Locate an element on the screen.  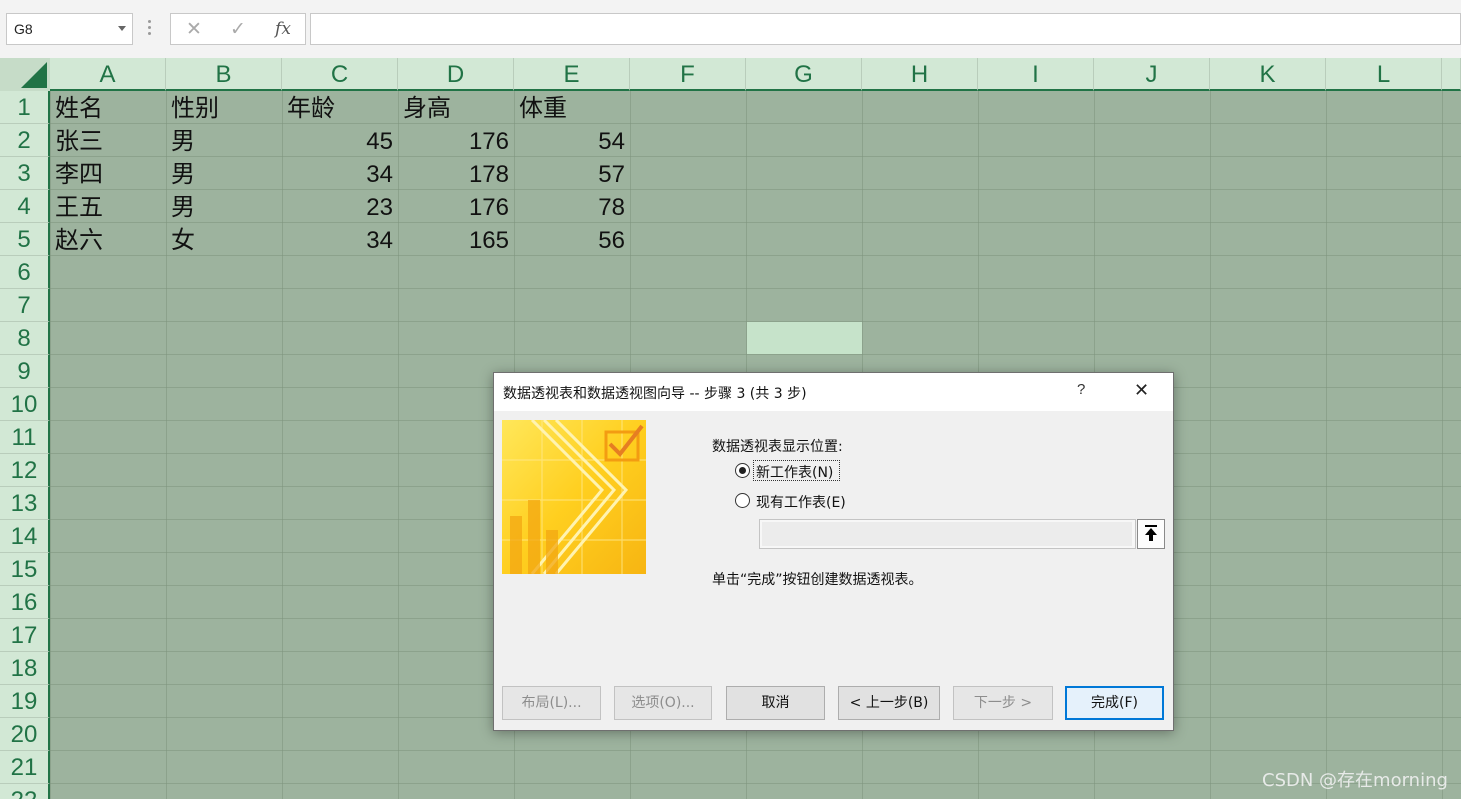
back-button: < 上一步(B) is located at coordinates (889, 703).